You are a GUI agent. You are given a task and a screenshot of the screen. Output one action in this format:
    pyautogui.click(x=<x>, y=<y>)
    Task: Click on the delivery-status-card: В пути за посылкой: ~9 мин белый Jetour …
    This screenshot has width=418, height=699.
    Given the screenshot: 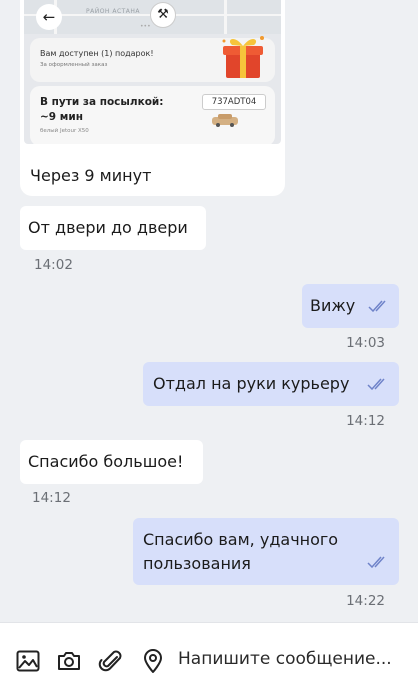 What is the action you would take?
    pyautogui.click(x=152, y=115)
    